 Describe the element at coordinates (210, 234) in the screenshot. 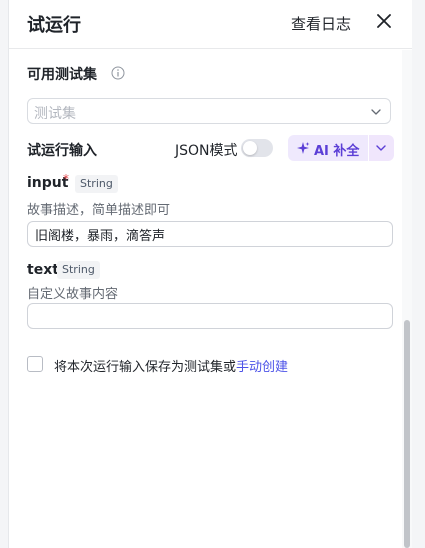

I see `field-input-textbox` at that location.